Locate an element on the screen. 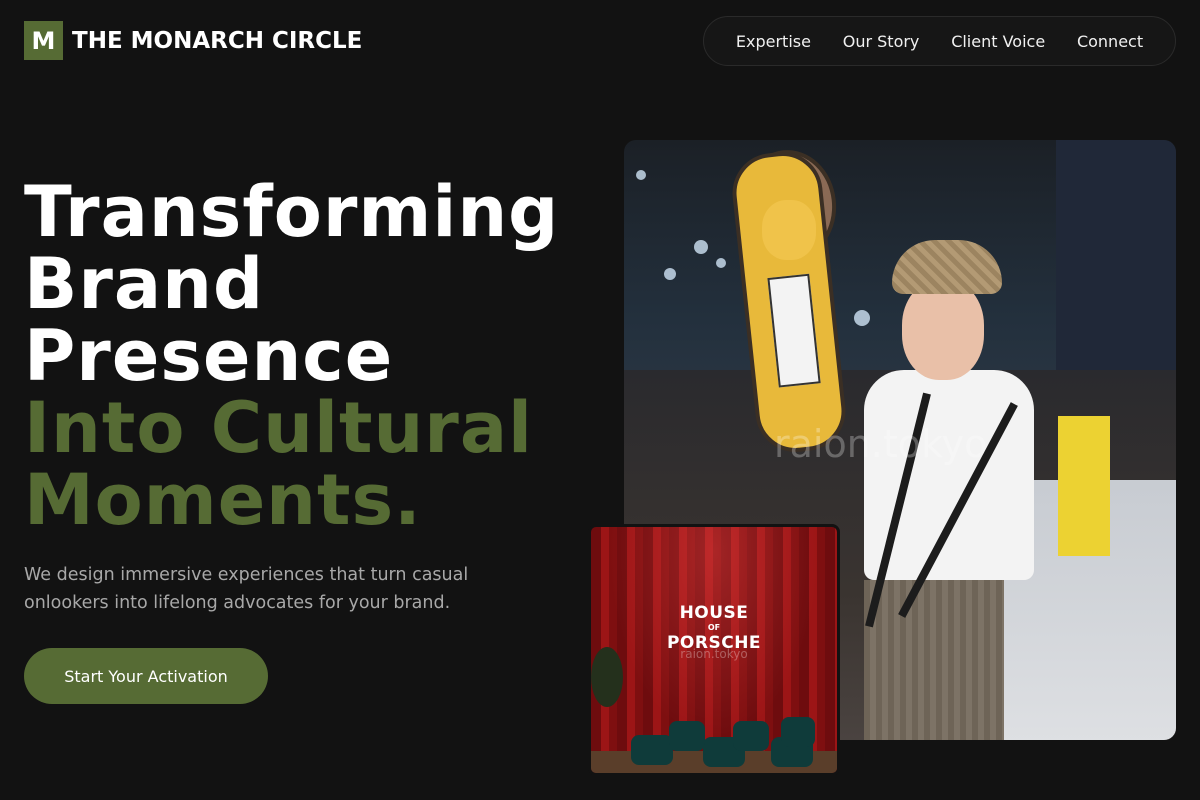  house-of-porsche-sign: HOUSE OF PORSCHE is located at coordinates (714, 628).